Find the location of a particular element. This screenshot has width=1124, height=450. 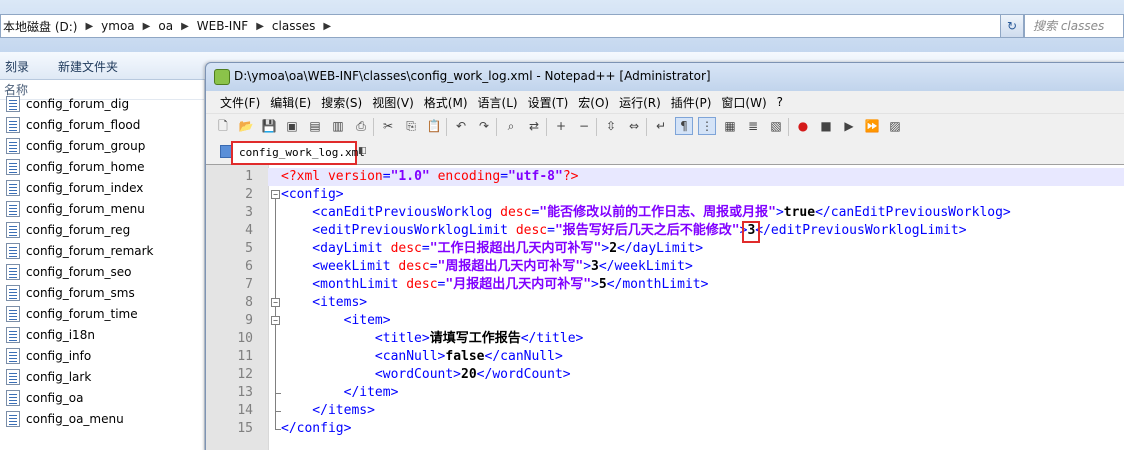

show-all-chars-icon: ¶ is located at coordinates (684, 126).